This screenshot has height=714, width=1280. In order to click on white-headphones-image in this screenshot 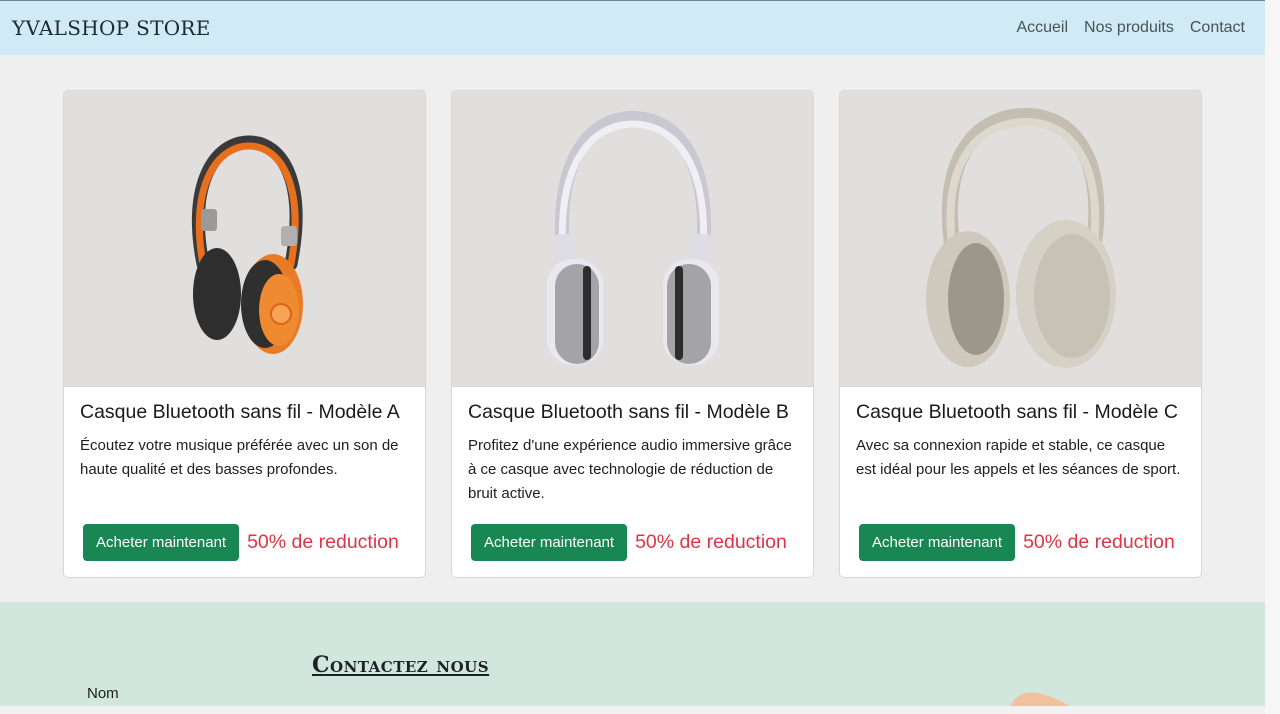, I will do `click(632, 237)`.